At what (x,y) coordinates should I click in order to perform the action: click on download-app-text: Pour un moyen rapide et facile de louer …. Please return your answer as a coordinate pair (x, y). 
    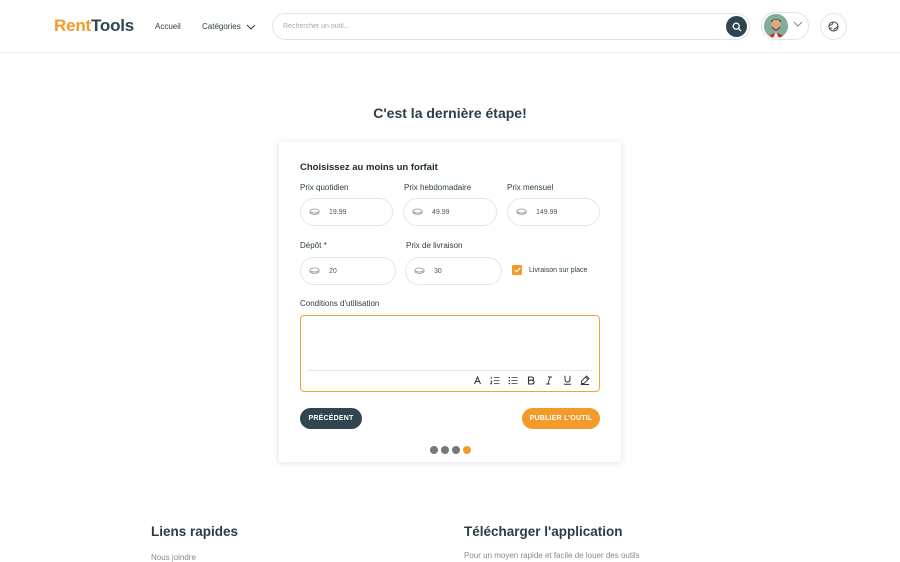
    Looking at the image, I should click on (552, 555).